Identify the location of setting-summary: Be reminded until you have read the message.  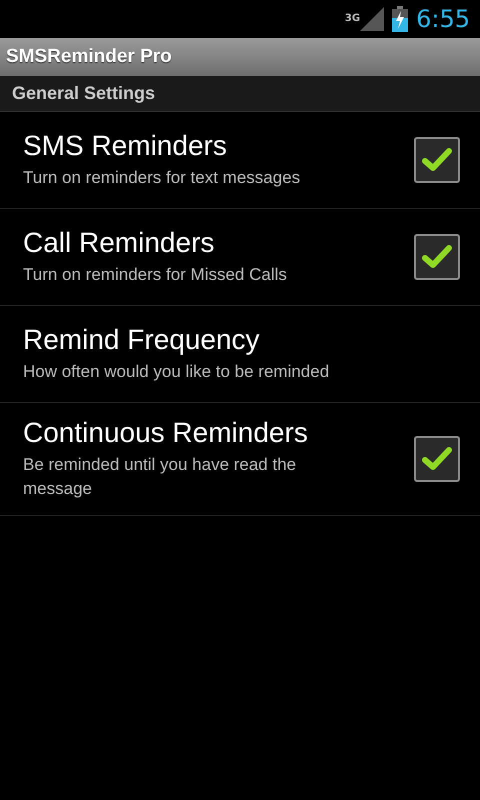
(160, 477).